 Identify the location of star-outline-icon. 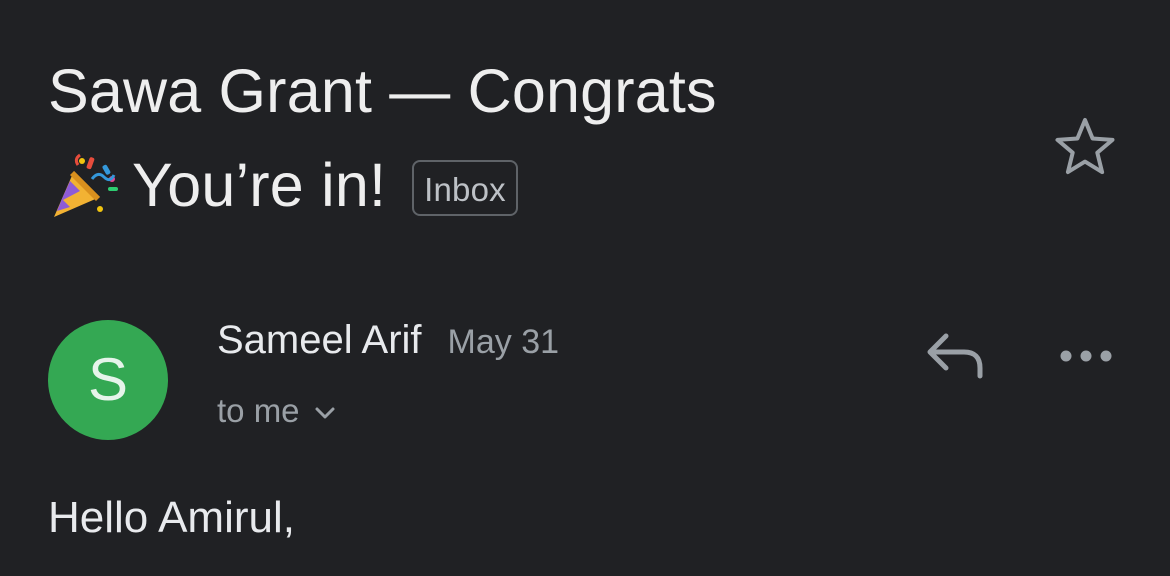
(1085, 146).